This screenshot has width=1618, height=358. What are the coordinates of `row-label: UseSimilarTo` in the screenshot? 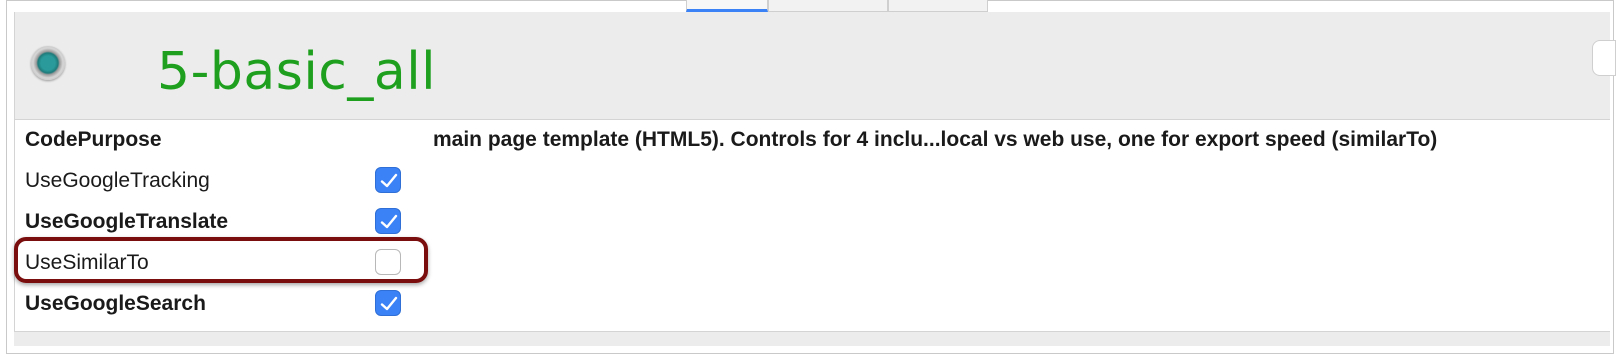 It's located at (87, 262).